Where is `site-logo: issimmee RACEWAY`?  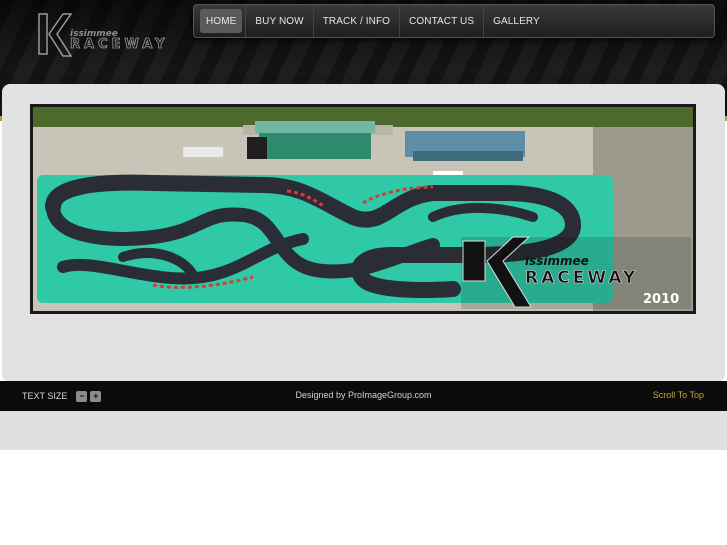
site-logo: issimmee RACEWAY is located at coordinates (121, 35).